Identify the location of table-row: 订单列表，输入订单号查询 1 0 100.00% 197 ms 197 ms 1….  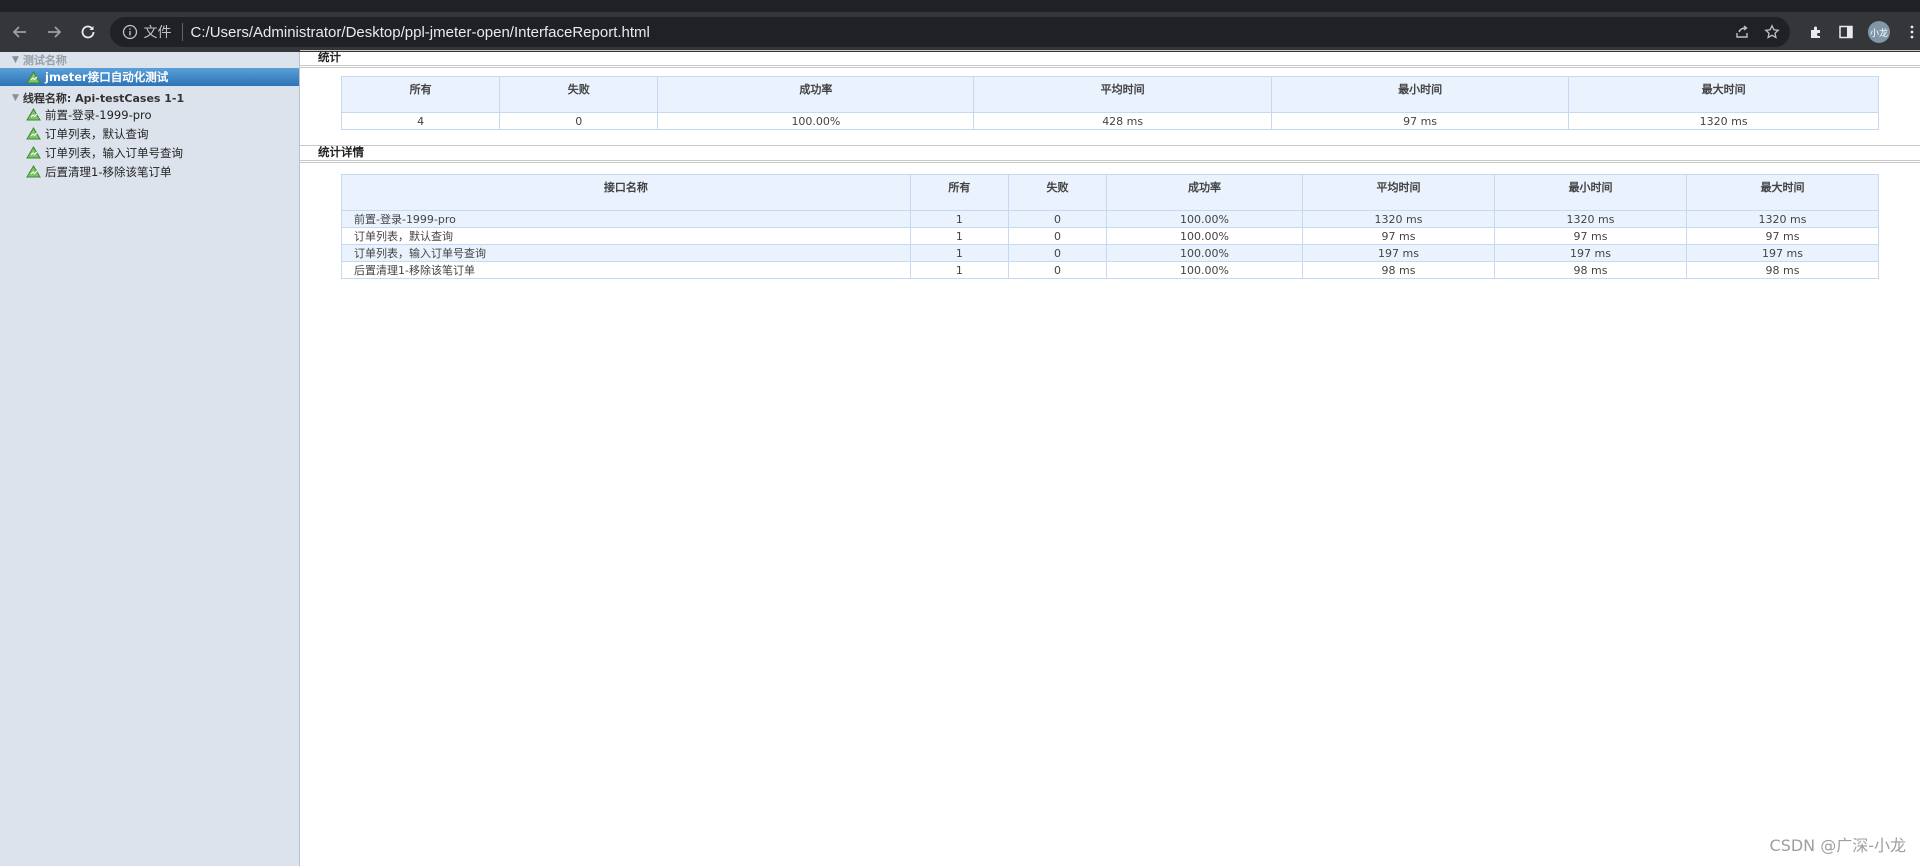
(1110, 253).